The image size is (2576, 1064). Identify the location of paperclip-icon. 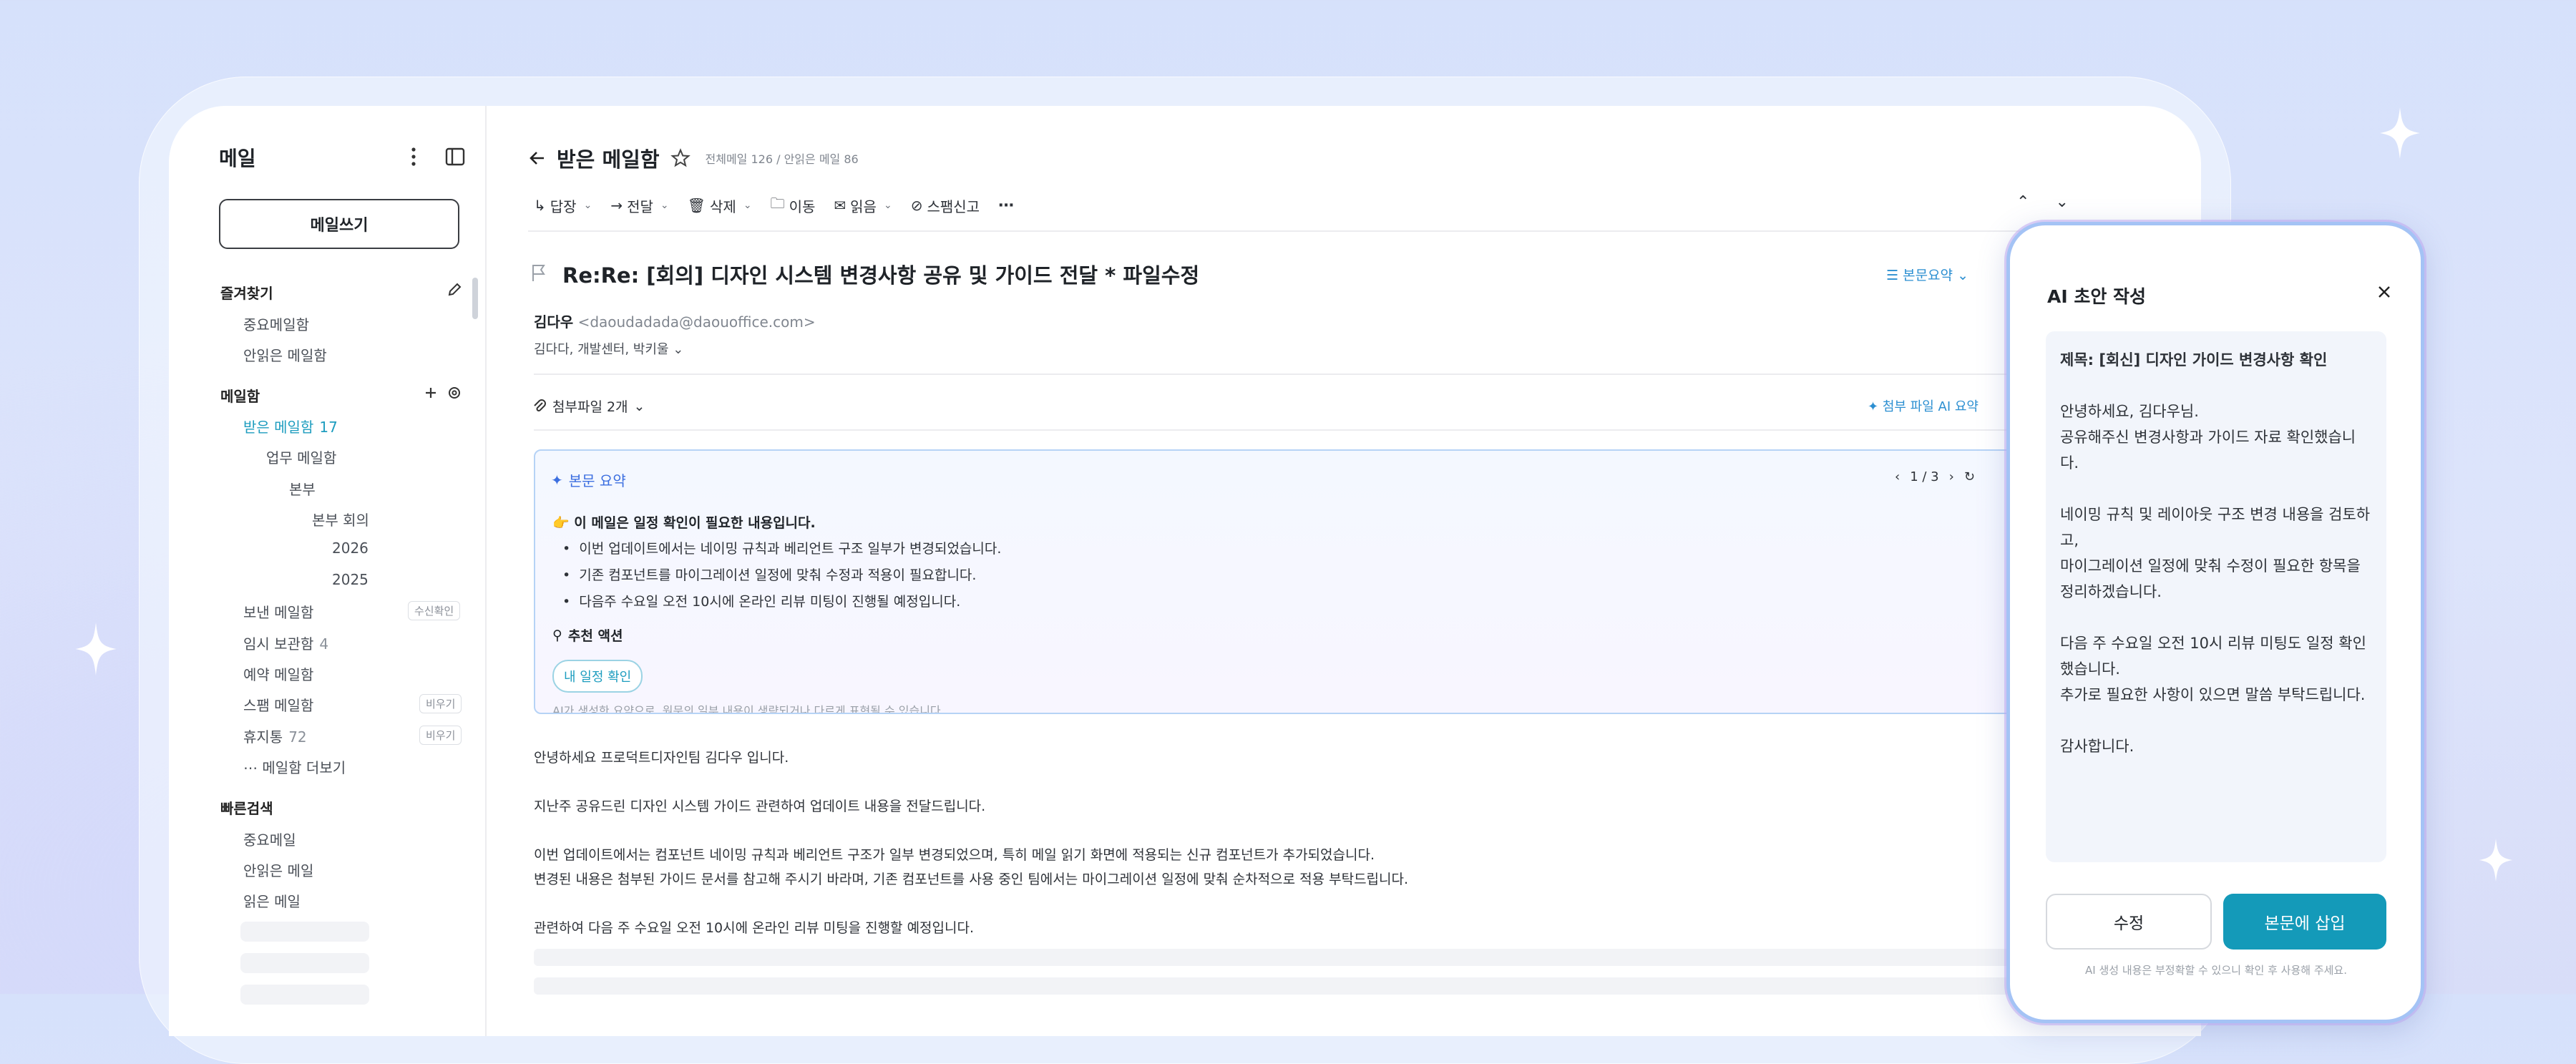
(540, 405).